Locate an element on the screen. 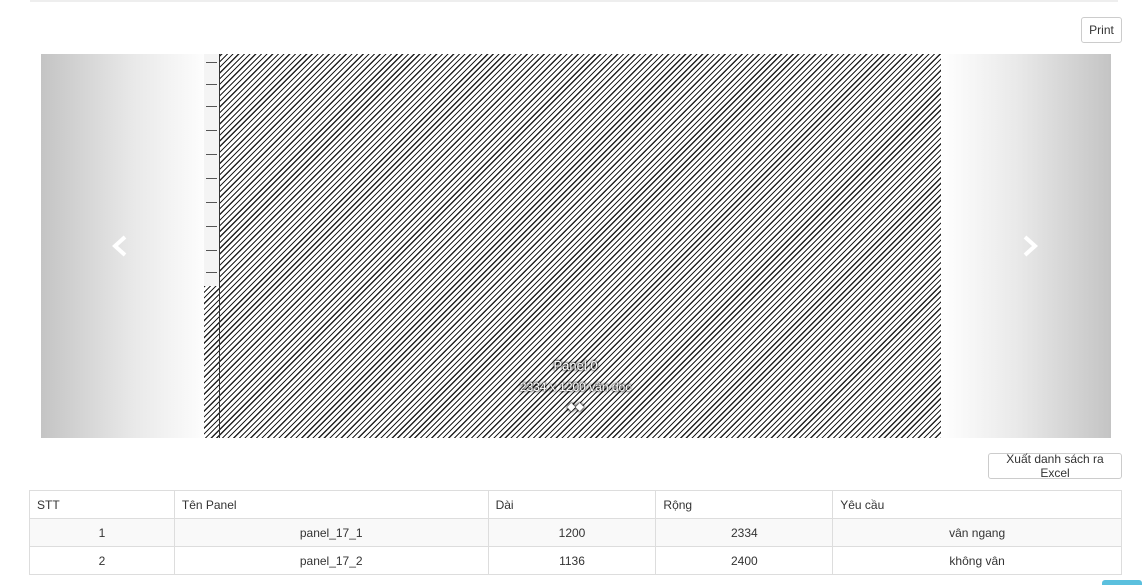 This screenshot has width=1142, height=585. cell-requirement: không vân is located at coordinates (977, 560).